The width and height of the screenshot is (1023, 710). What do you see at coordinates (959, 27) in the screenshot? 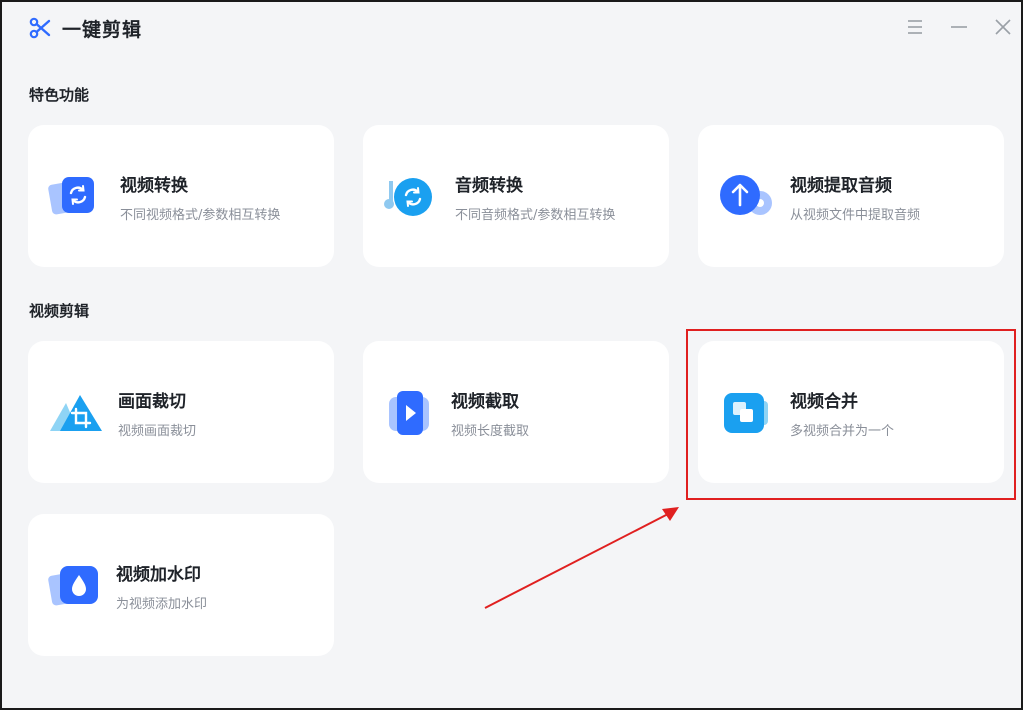
I see `minimize-icon` at bounding box center [959, 27].